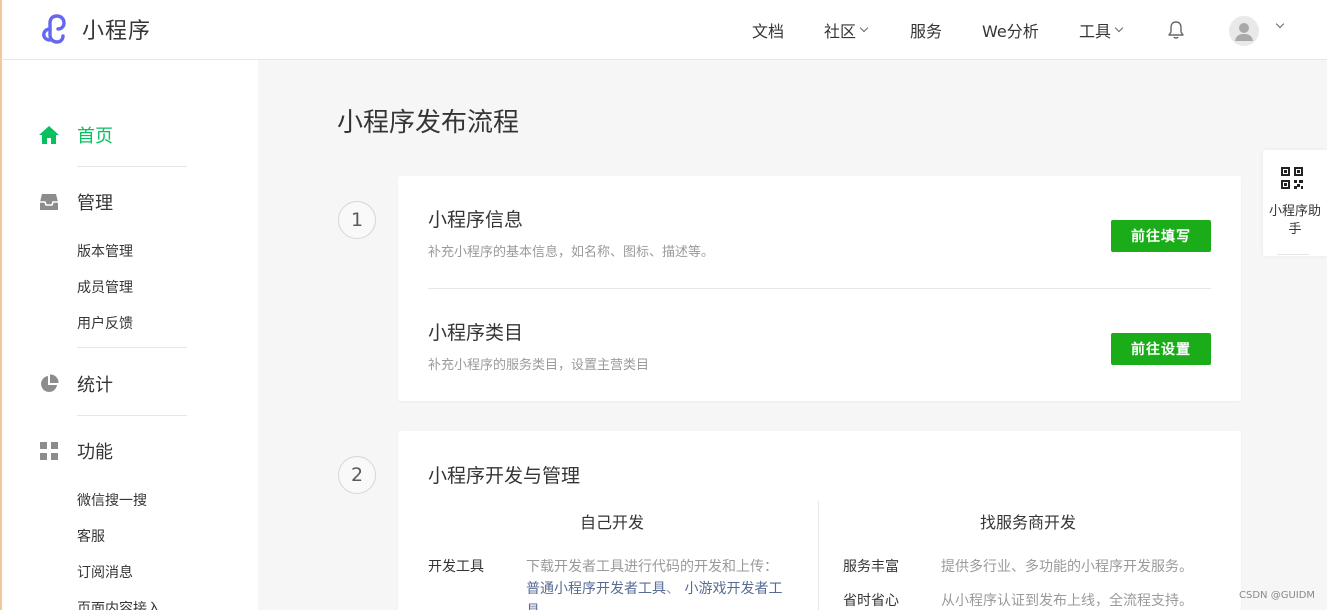 Image resolution: width=1327 pixels, height=610 pixels. What do you see at coordinates (1161, 236) in the screenshot?
I see `fill-info-button: 前往填写` at bounding box center [1161, 236].